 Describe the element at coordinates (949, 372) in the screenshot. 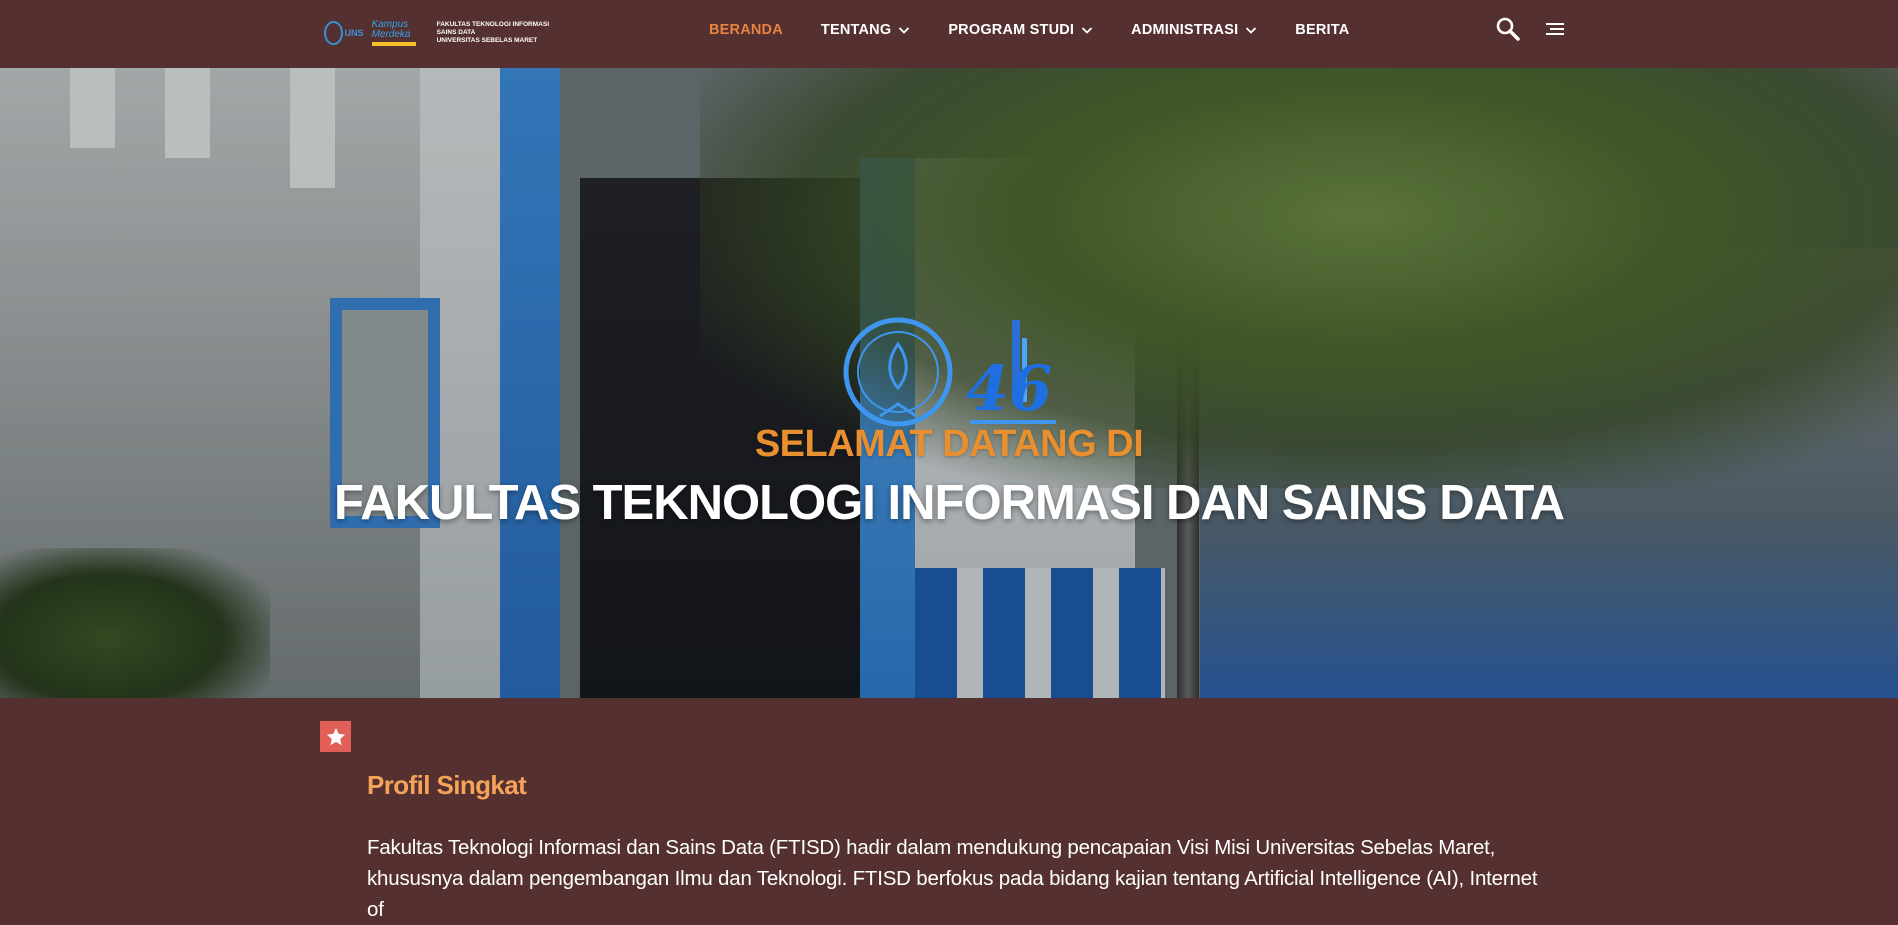

I see `faculty-emblem-icon: 46` at that location.